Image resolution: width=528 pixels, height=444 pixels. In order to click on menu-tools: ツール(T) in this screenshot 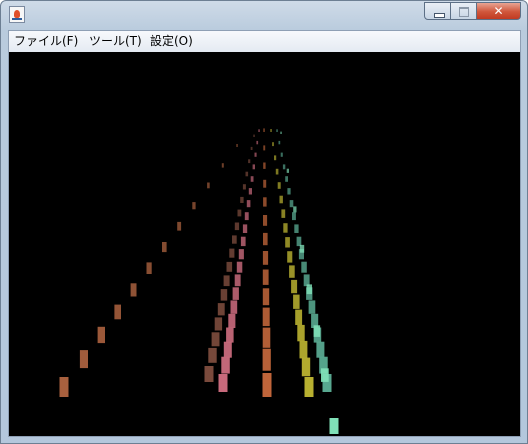, I will do `click(115, 41)`.